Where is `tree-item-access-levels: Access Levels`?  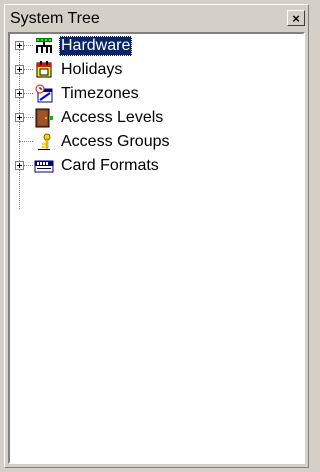
tree-item-access-levels: Access Levels is located at coordinates (156, 118).